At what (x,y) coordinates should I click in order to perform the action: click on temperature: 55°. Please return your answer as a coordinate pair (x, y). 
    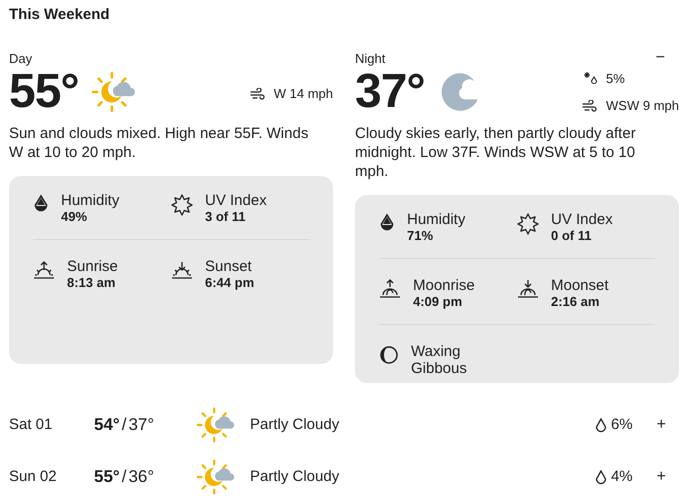
    Looking at the image, I should click on (44, 92).